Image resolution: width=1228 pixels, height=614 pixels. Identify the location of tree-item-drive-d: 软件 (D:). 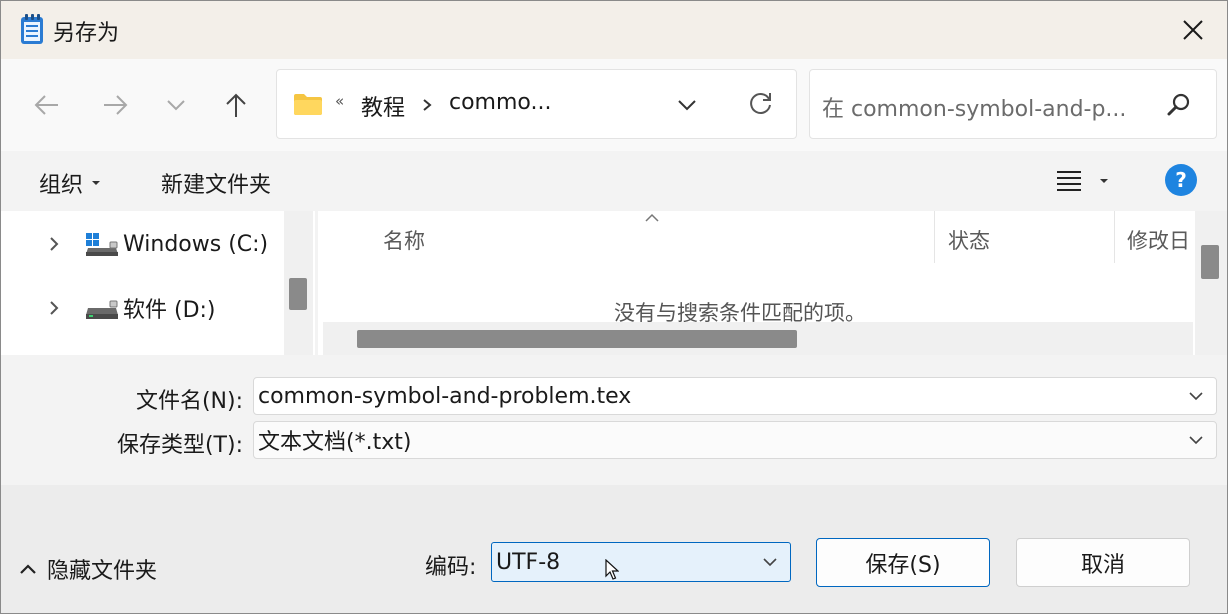
(142, 308).